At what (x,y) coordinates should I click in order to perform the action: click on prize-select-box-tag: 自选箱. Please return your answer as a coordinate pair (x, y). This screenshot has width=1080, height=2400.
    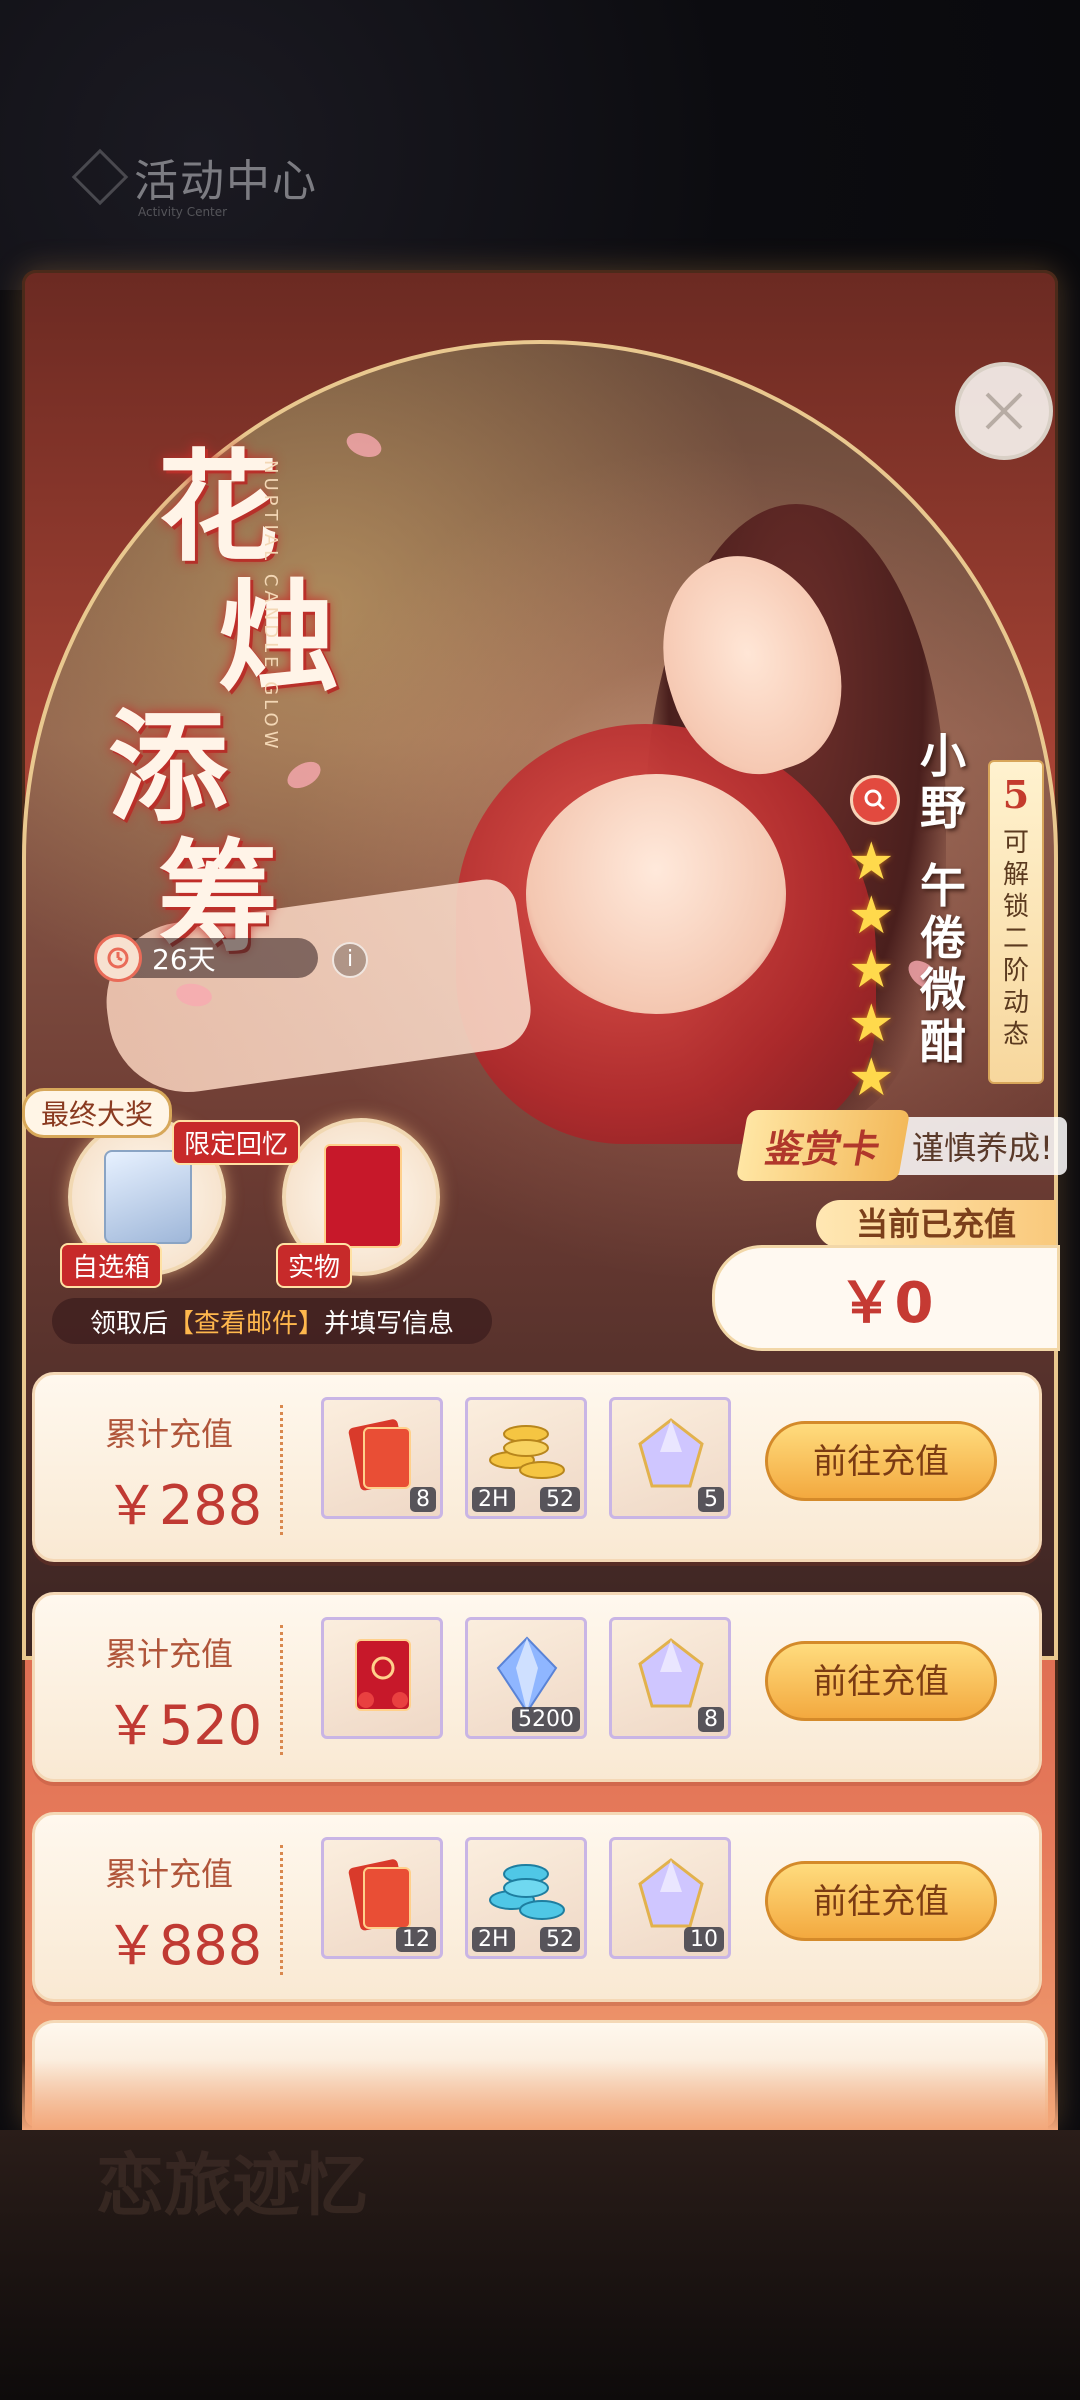
    Looking at the image, I should click on (111, 1265).